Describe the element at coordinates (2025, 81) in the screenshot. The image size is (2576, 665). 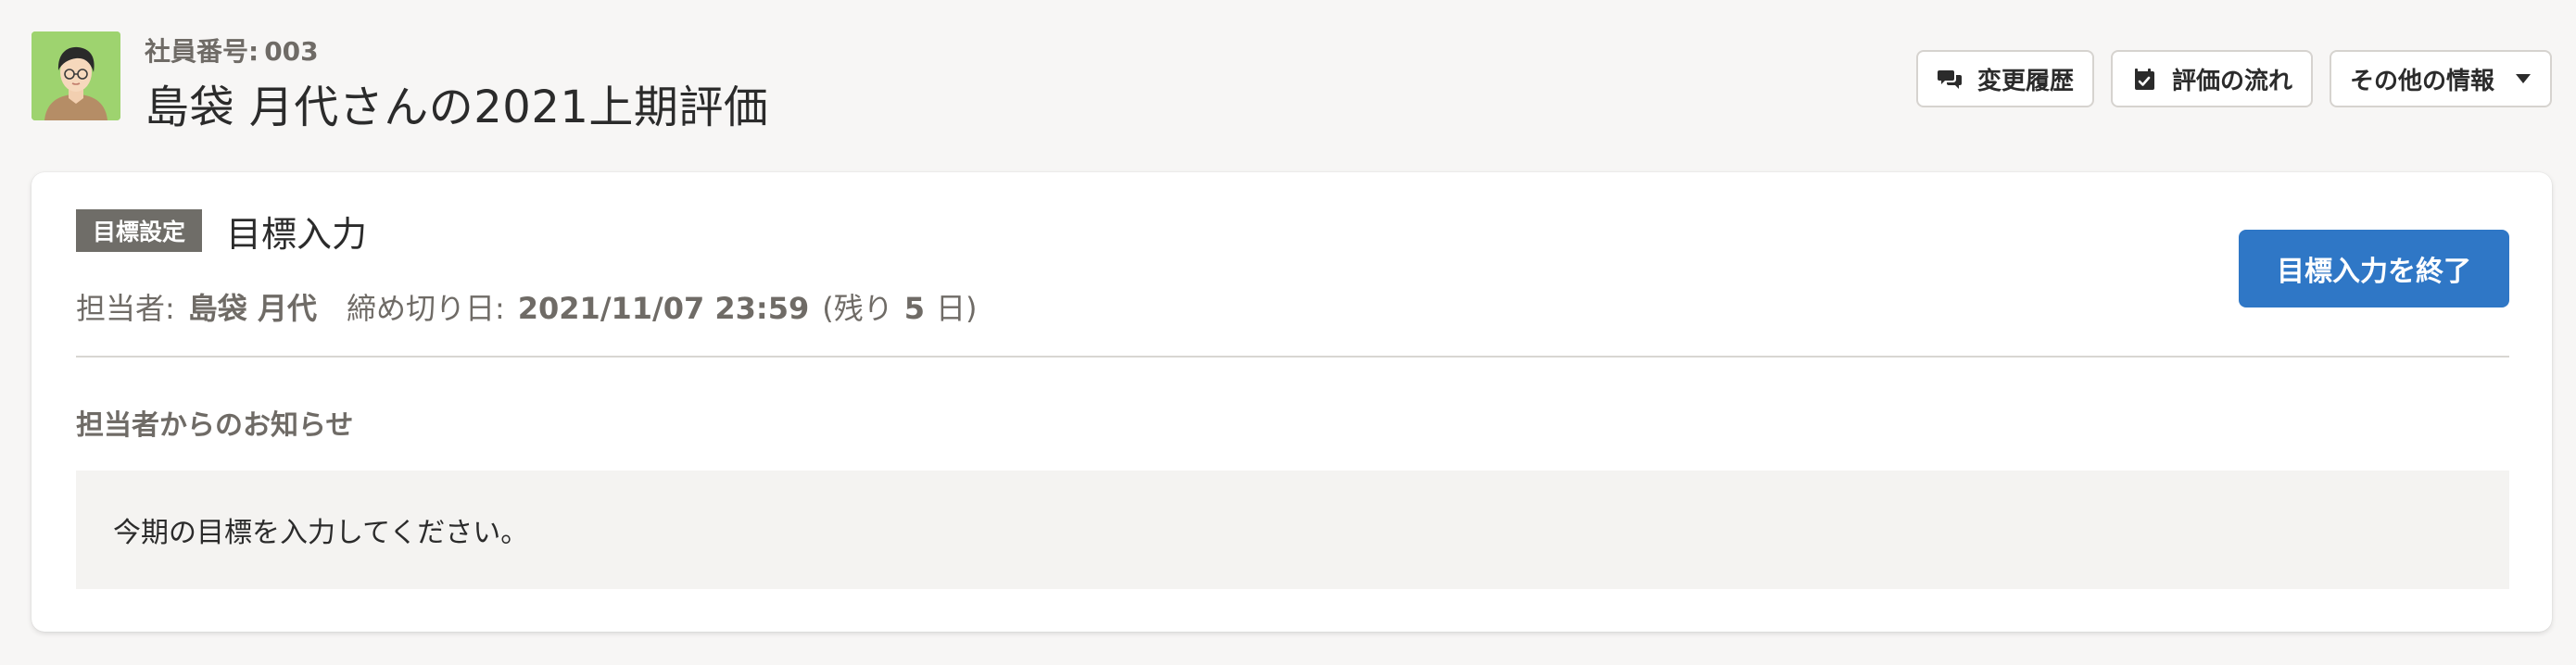
I see `change-history-label: 変更履歴` at that location.